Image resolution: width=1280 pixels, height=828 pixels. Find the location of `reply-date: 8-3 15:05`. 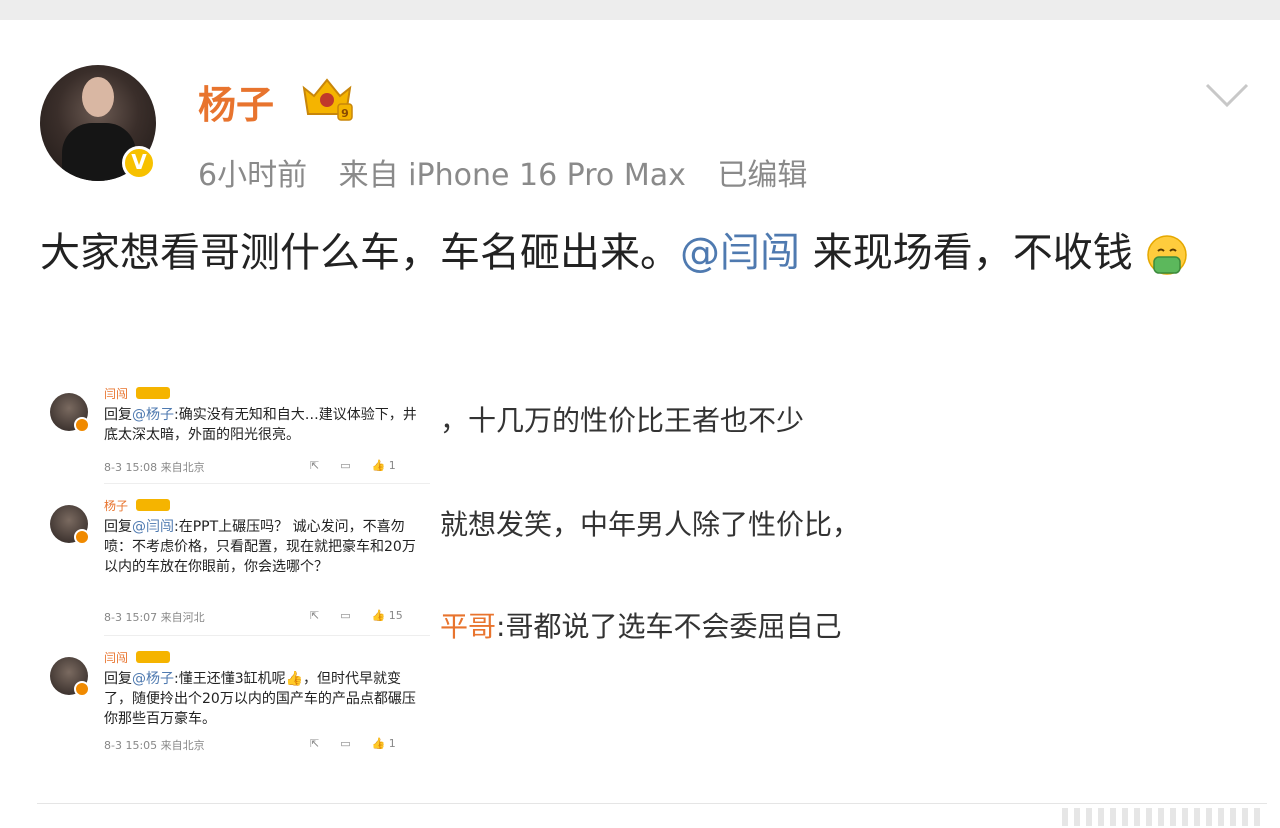

reply-date: 8-3 15:05 is located at coordinates (131, 745).